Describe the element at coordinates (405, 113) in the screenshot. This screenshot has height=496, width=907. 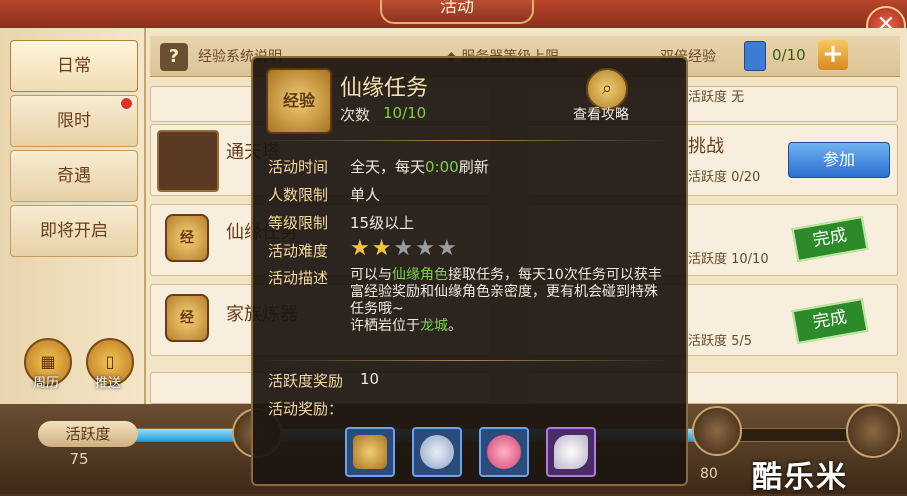
I see `count-value: 10/10` at that location.